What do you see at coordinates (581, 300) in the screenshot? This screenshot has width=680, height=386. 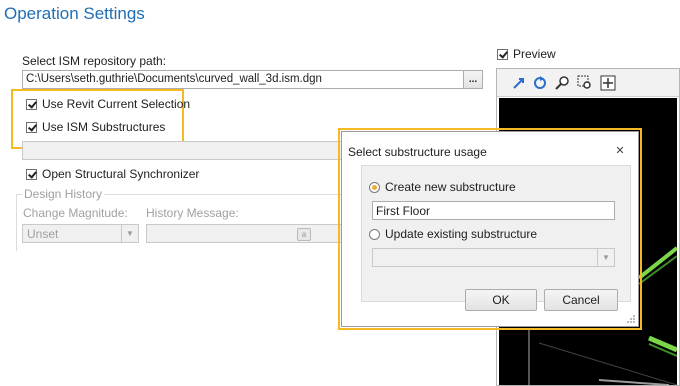 I see `cancel-button: Cancel` at bounding box center [581, 300].